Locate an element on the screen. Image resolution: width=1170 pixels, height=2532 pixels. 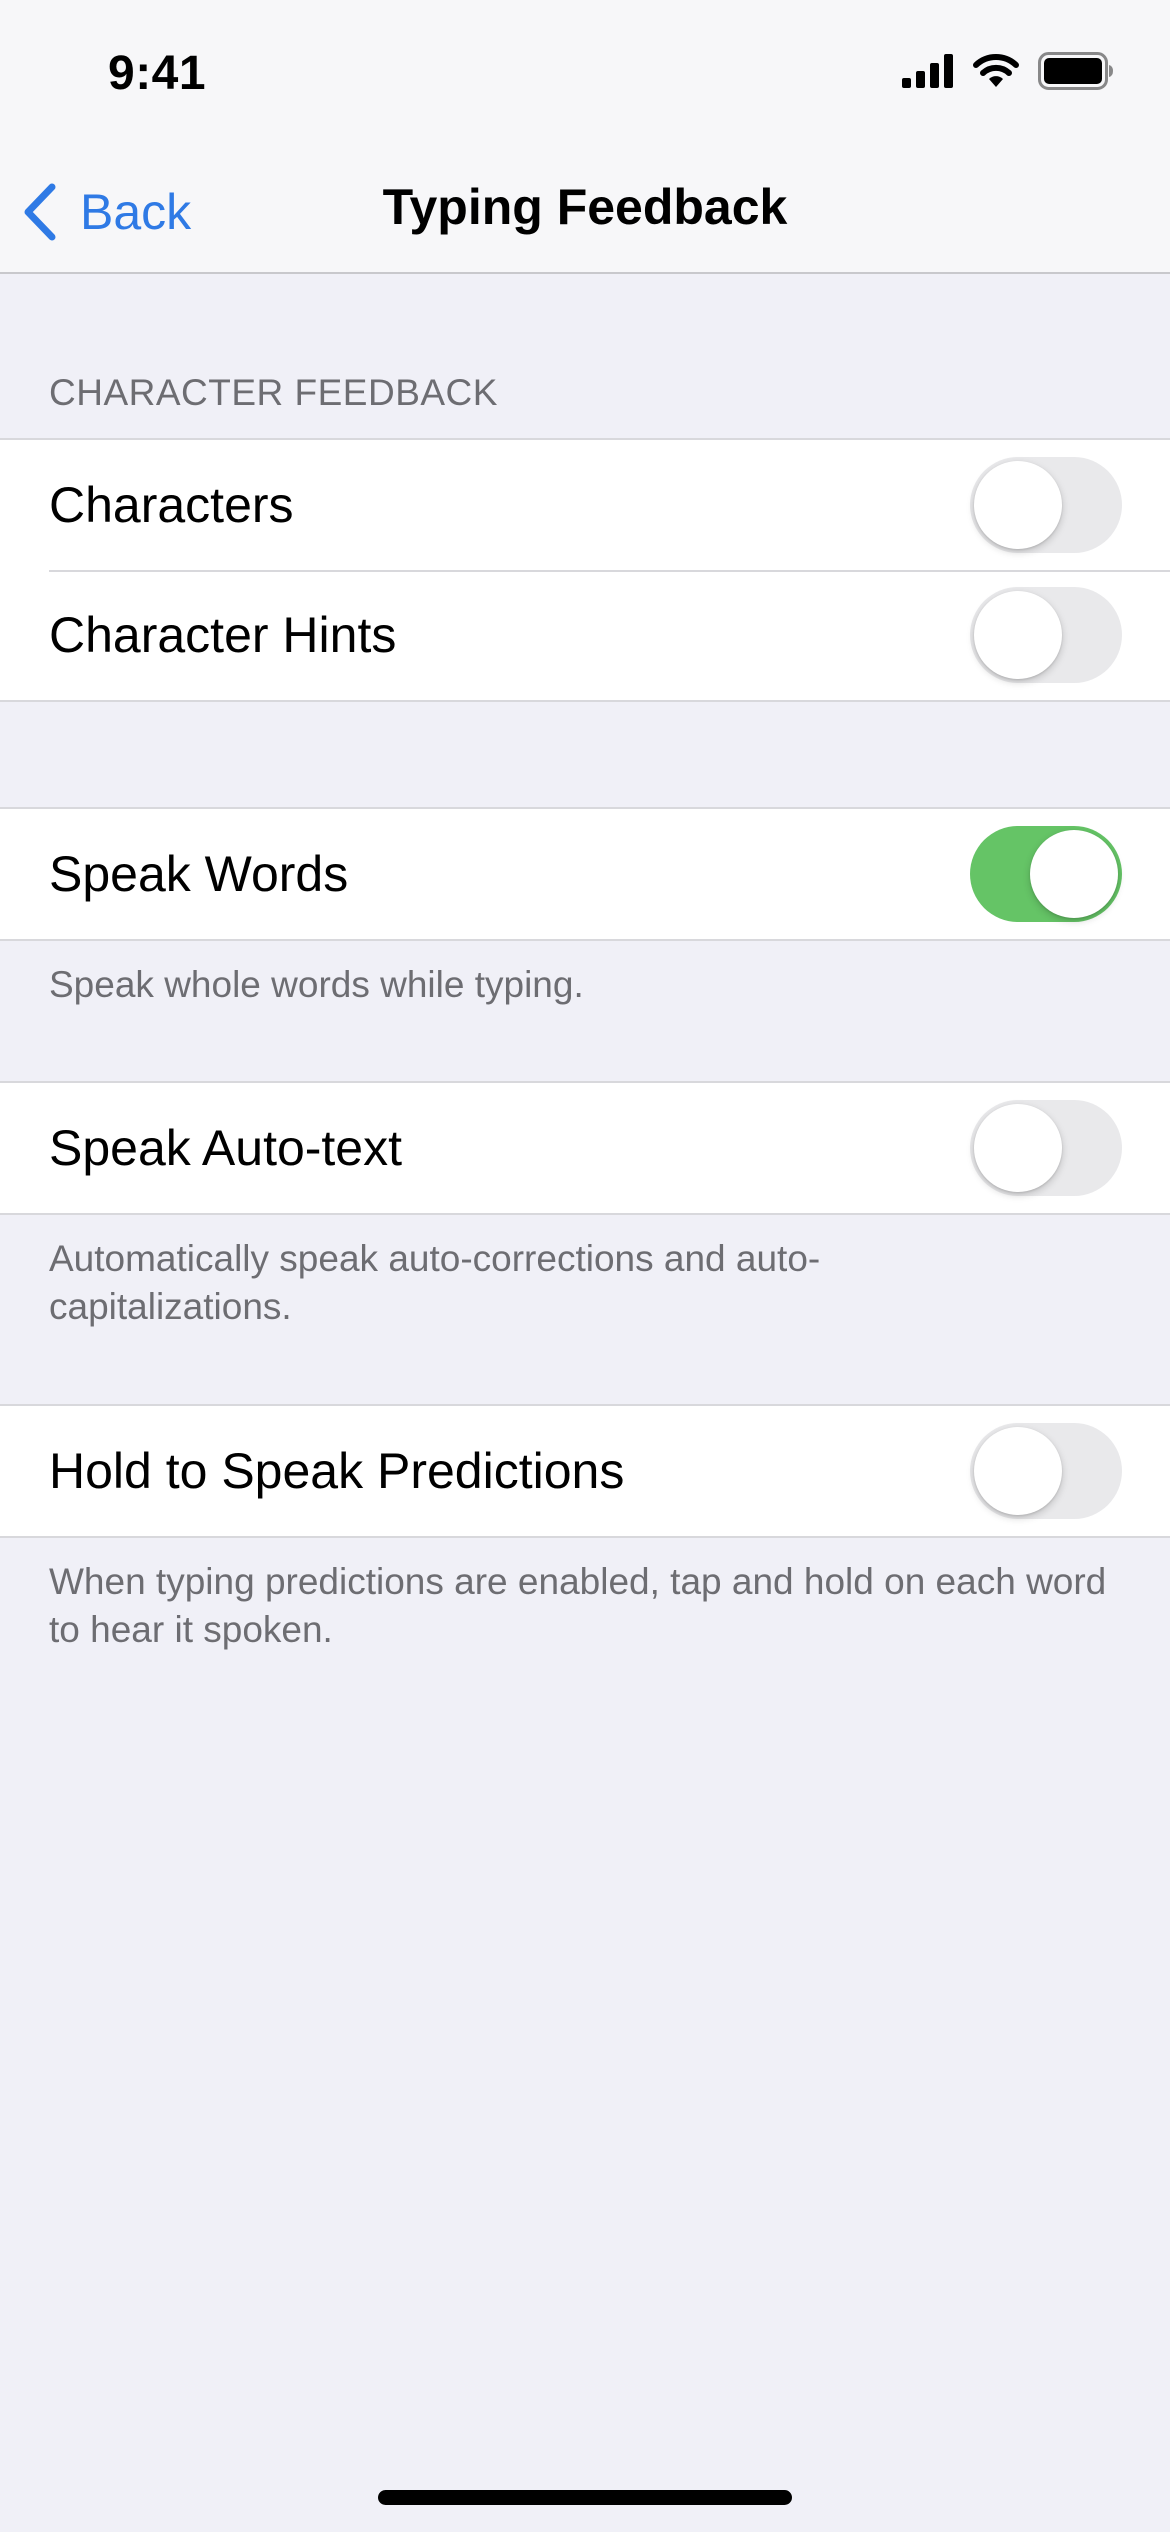
row-character-hints: Character Hints is located at coordinates (585, 635).